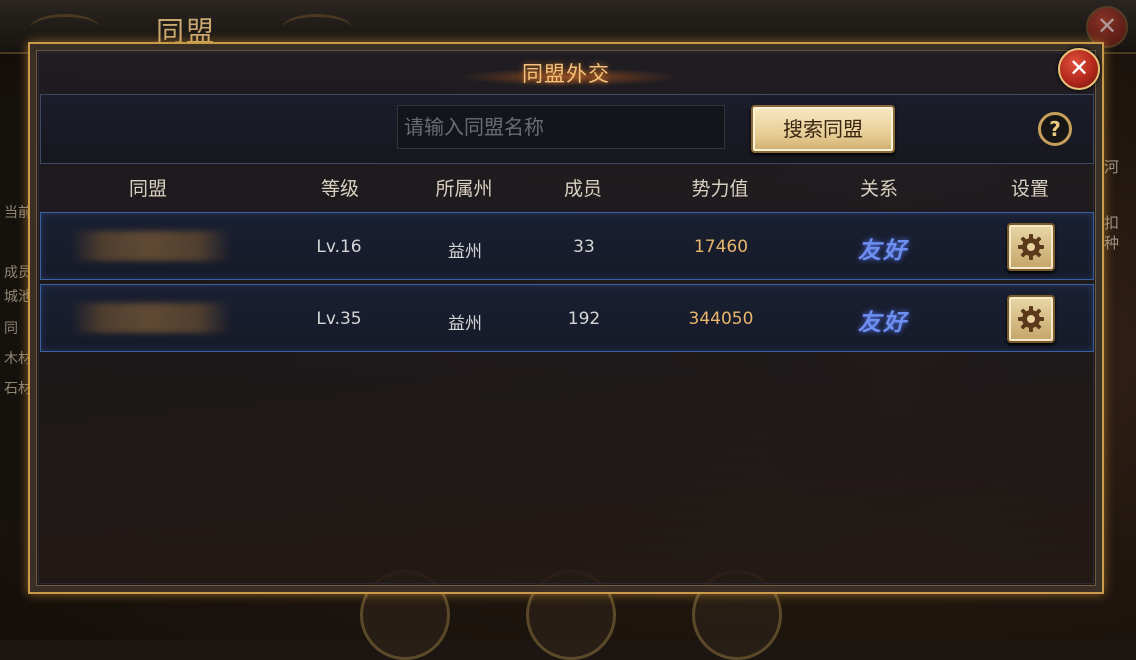 The image size is (1136, 660). Describe the element at coordinates (566, 74) in the screenshot. I see `dialog-title: 同盟外交` at that location.